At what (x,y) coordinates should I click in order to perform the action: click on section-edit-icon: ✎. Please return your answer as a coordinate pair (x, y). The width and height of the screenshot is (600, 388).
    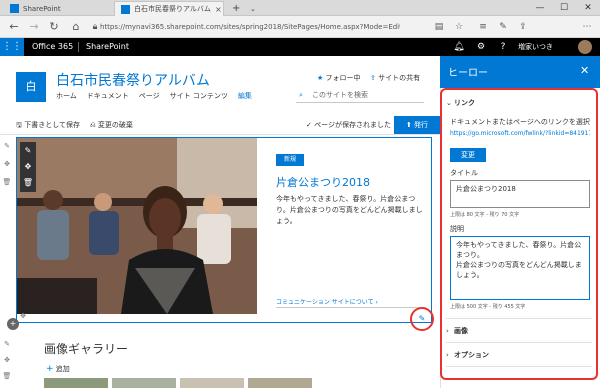
    Looking at the image, I should click on (7, 146).